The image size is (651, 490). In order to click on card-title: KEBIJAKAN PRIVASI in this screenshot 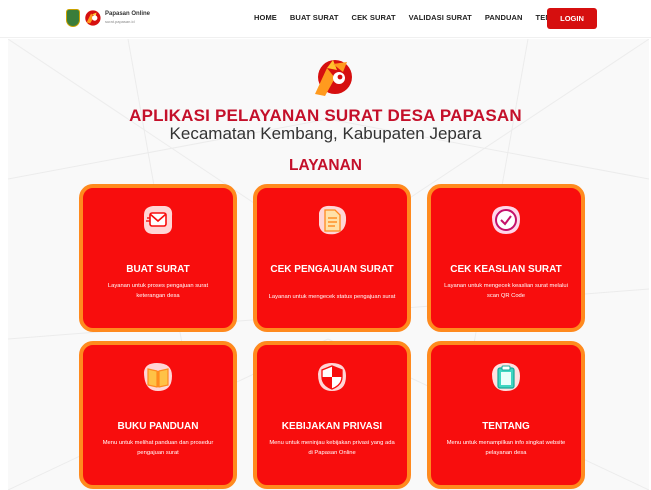, I will do `click(332, 426)`.